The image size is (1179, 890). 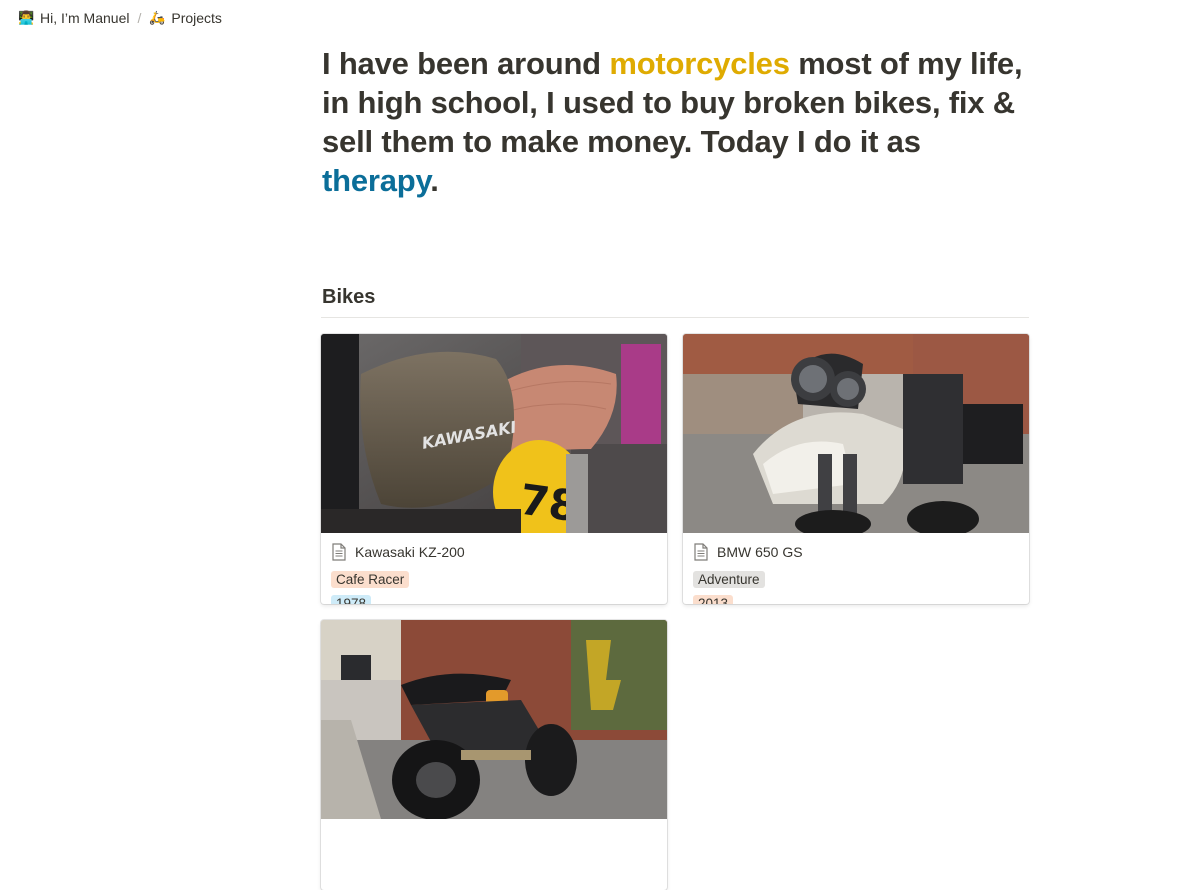 I want to click on headline-text-1: I have been around, so click(x=466, y=63).